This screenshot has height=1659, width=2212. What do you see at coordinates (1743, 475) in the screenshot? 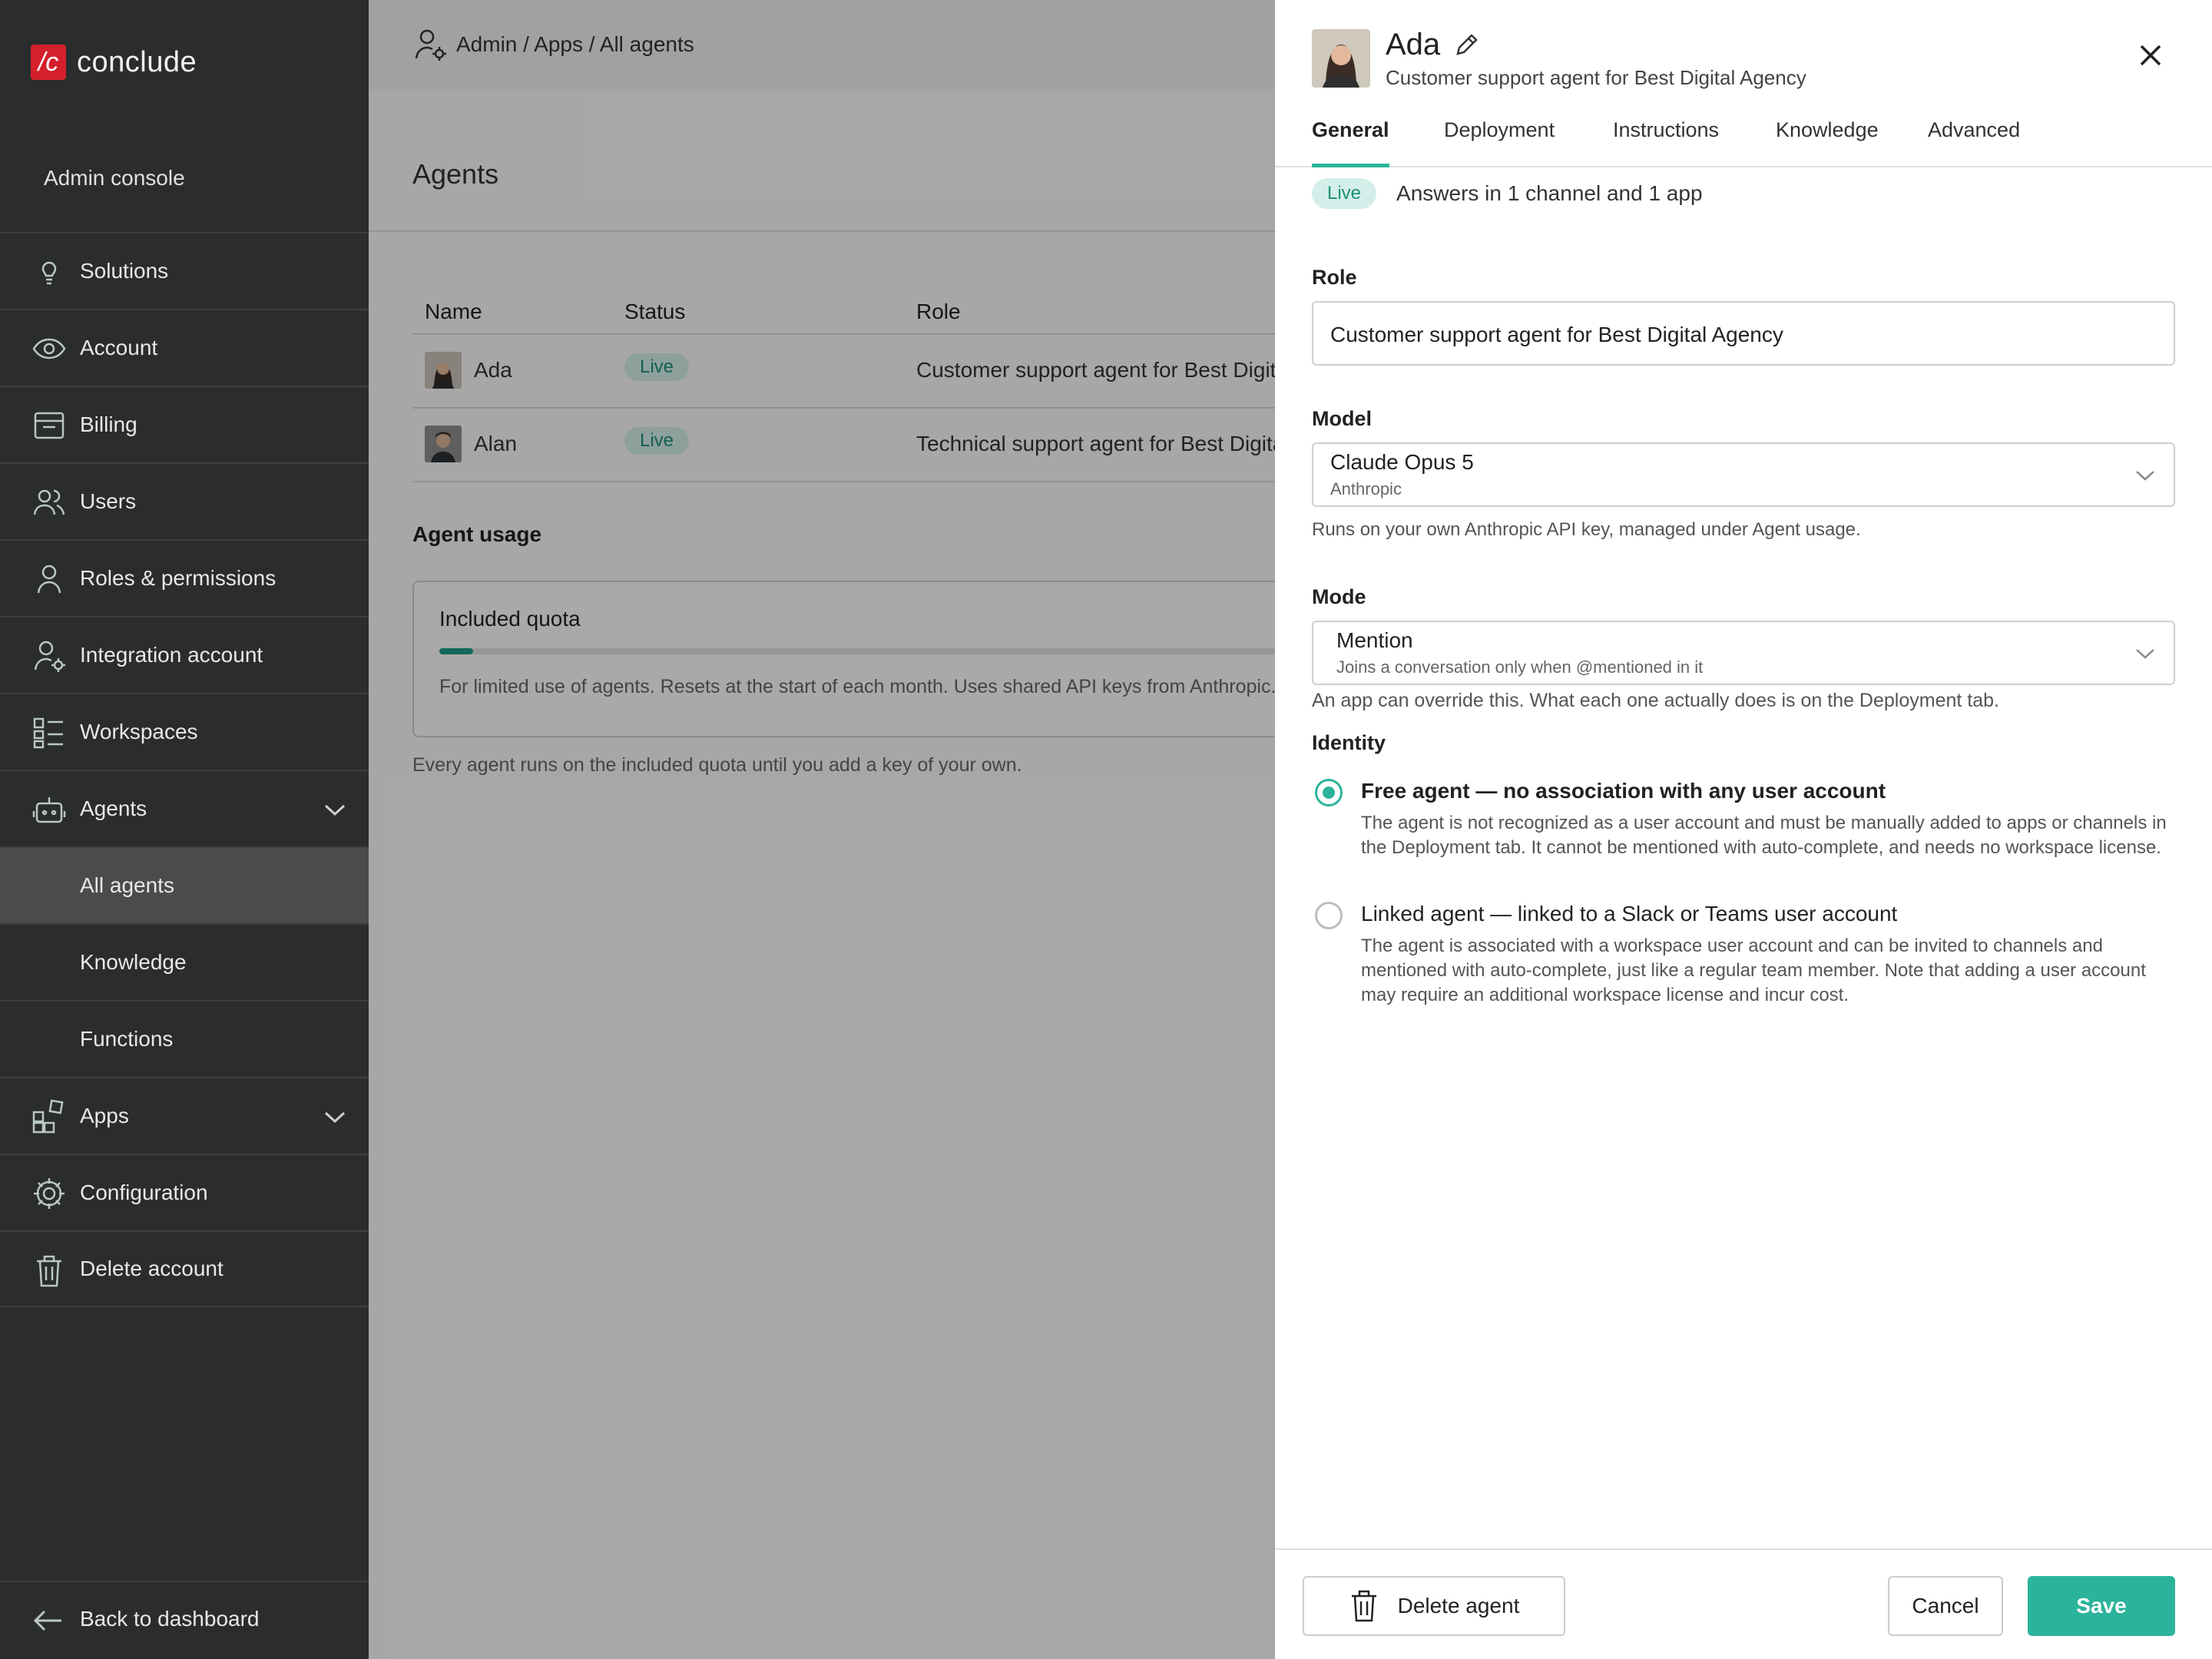
I see `model-select: Claude Opus 5 Anthropic` at bounding box center [1743, 475].